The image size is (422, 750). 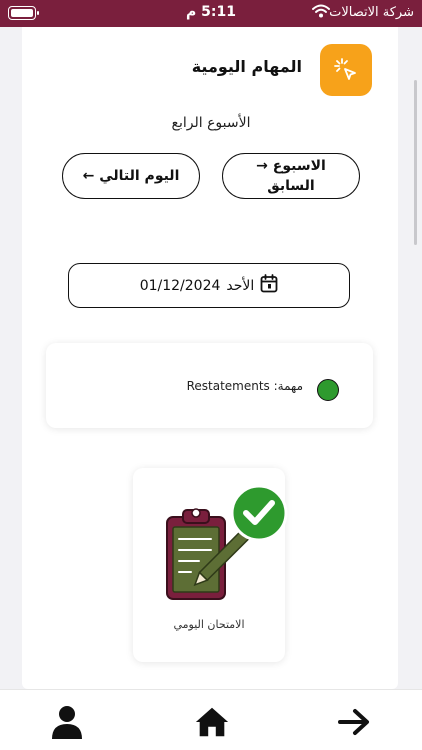 I want to click on week-label: الأسبوع الرابع, so click(x=211, y=123).